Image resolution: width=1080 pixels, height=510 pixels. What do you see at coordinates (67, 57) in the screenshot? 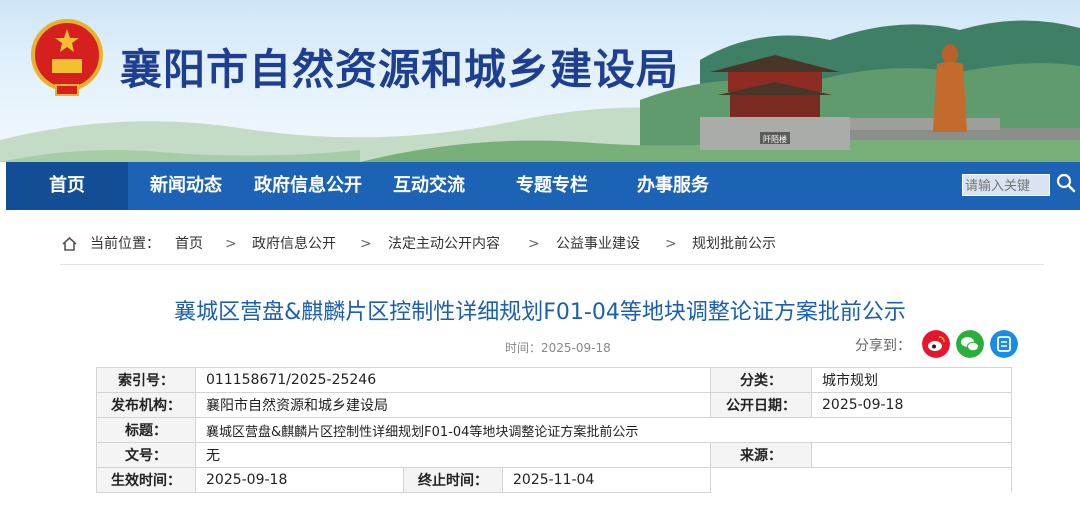
I see `national-emblem-icon` at bounding box center [67, 57].